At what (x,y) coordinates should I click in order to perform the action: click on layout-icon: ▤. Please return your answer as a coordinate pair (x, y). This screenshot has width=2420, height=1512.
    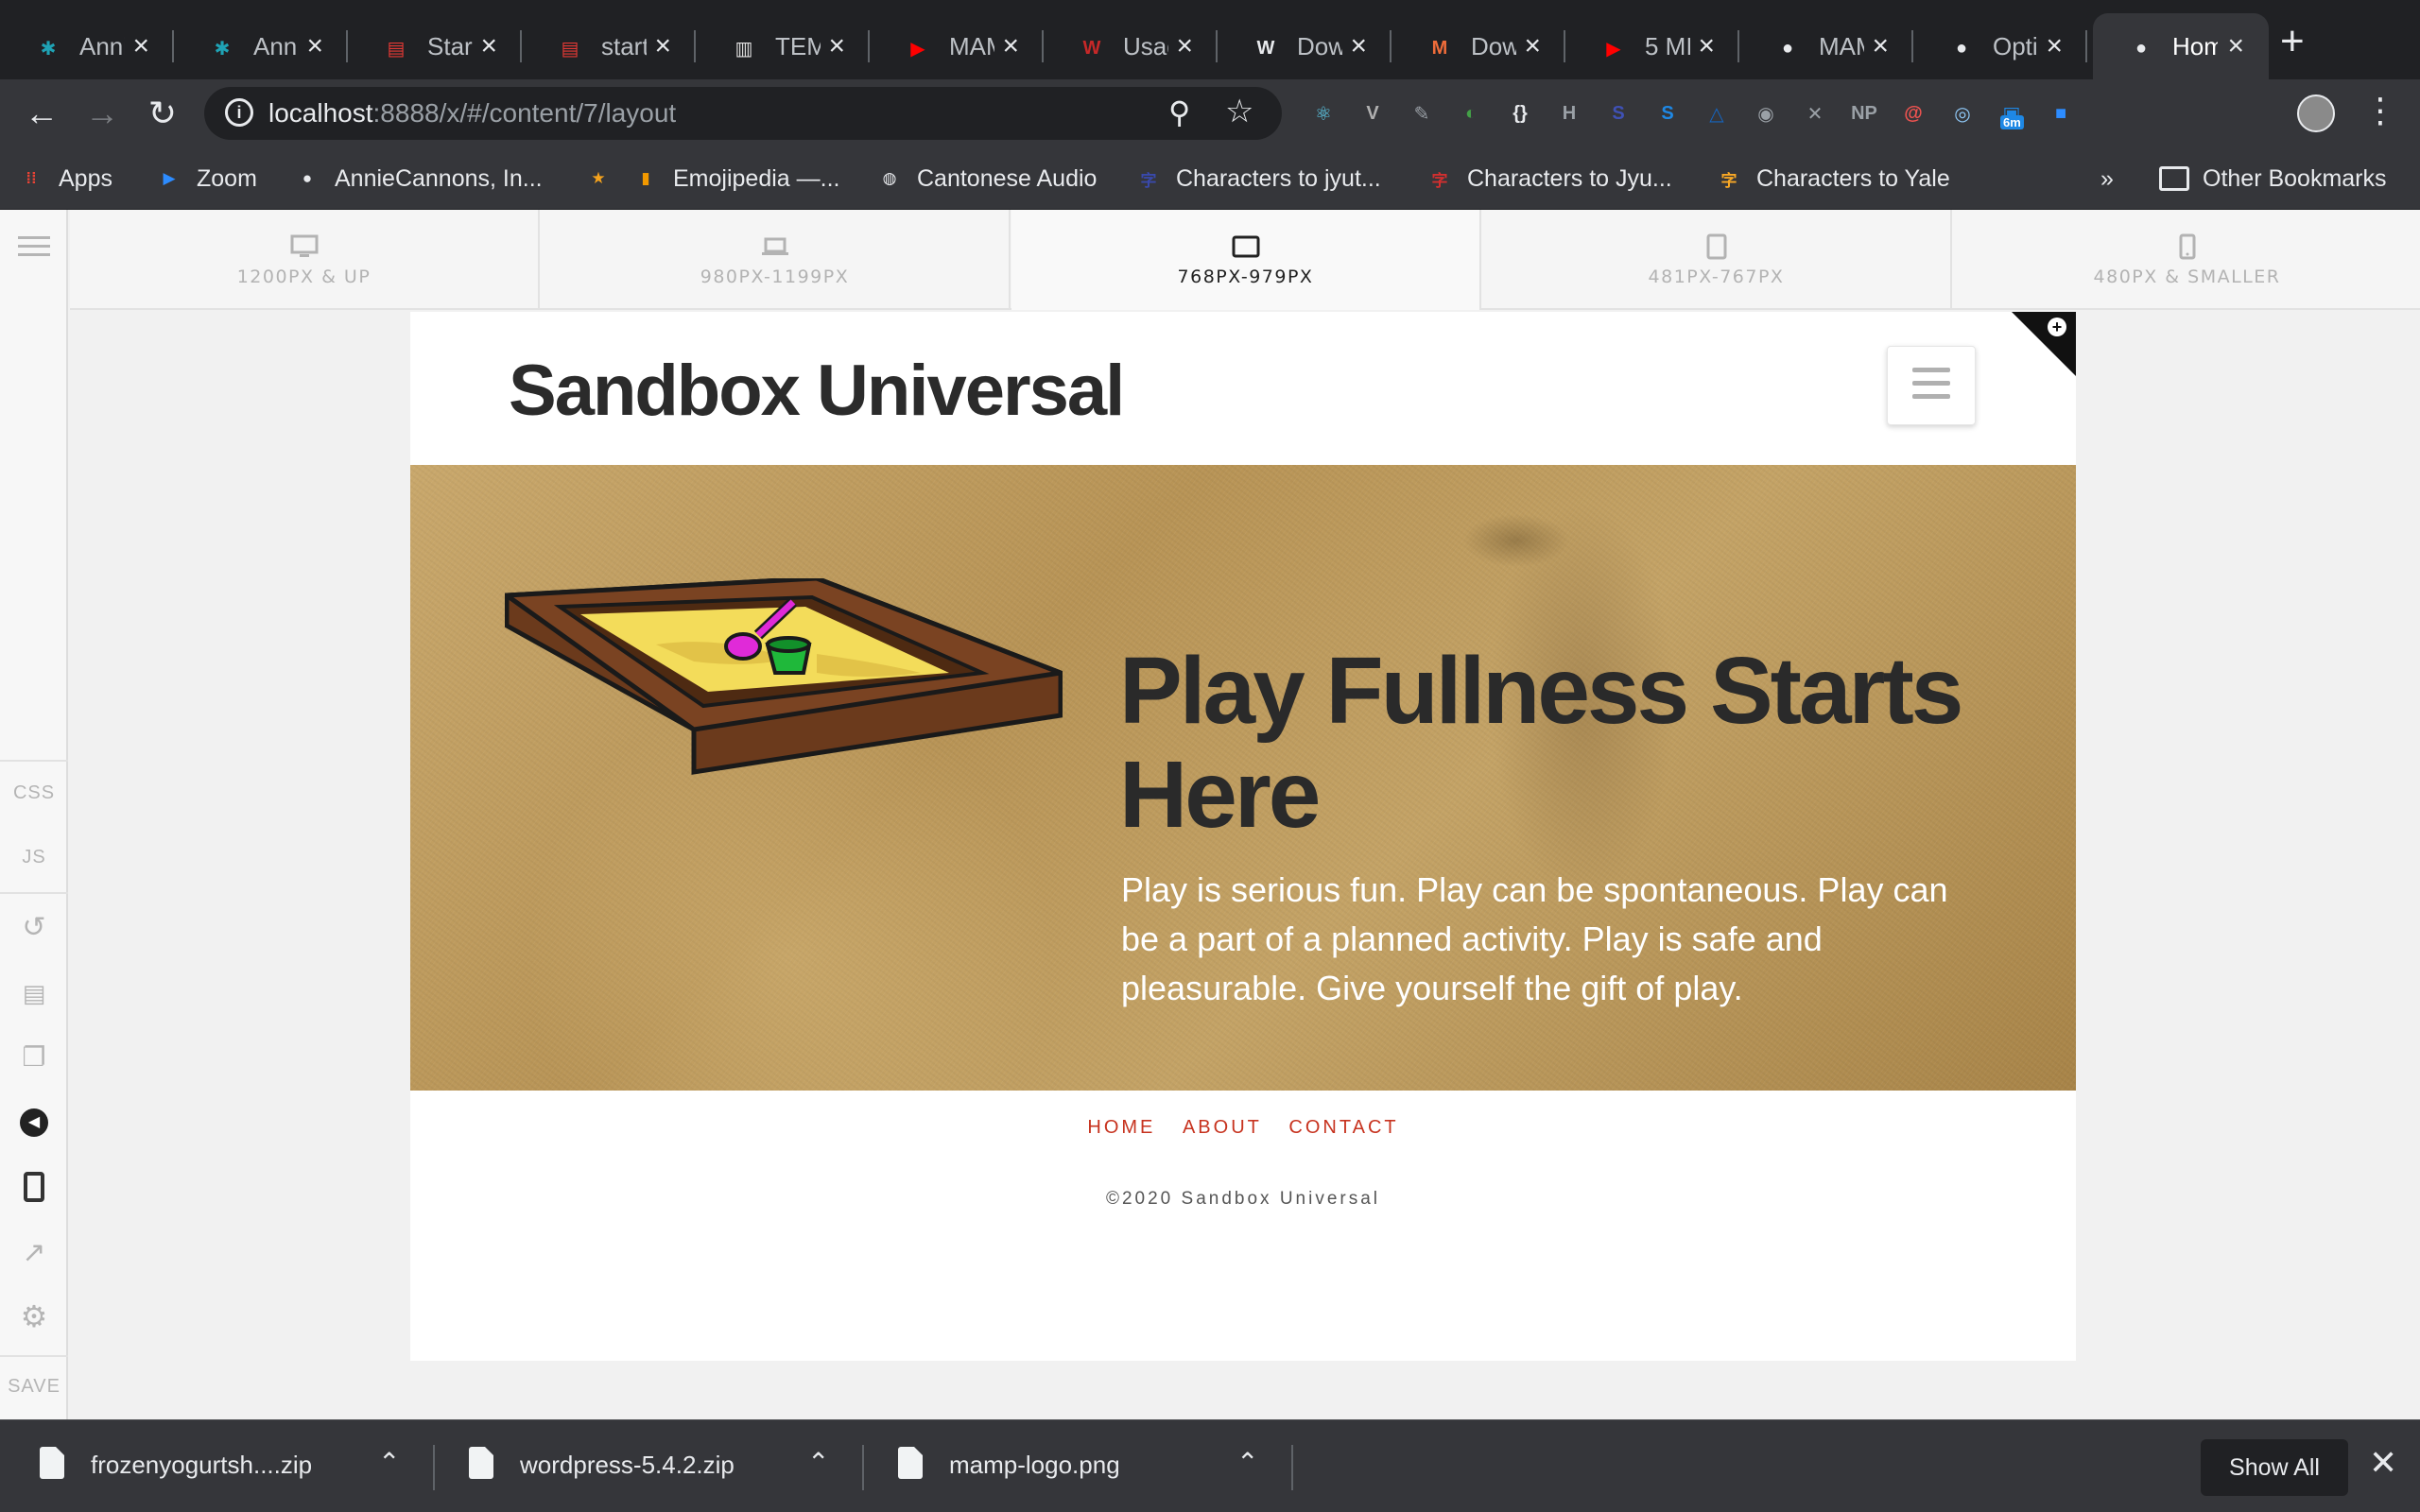
    Looking at the image, I should click on (34, 993).